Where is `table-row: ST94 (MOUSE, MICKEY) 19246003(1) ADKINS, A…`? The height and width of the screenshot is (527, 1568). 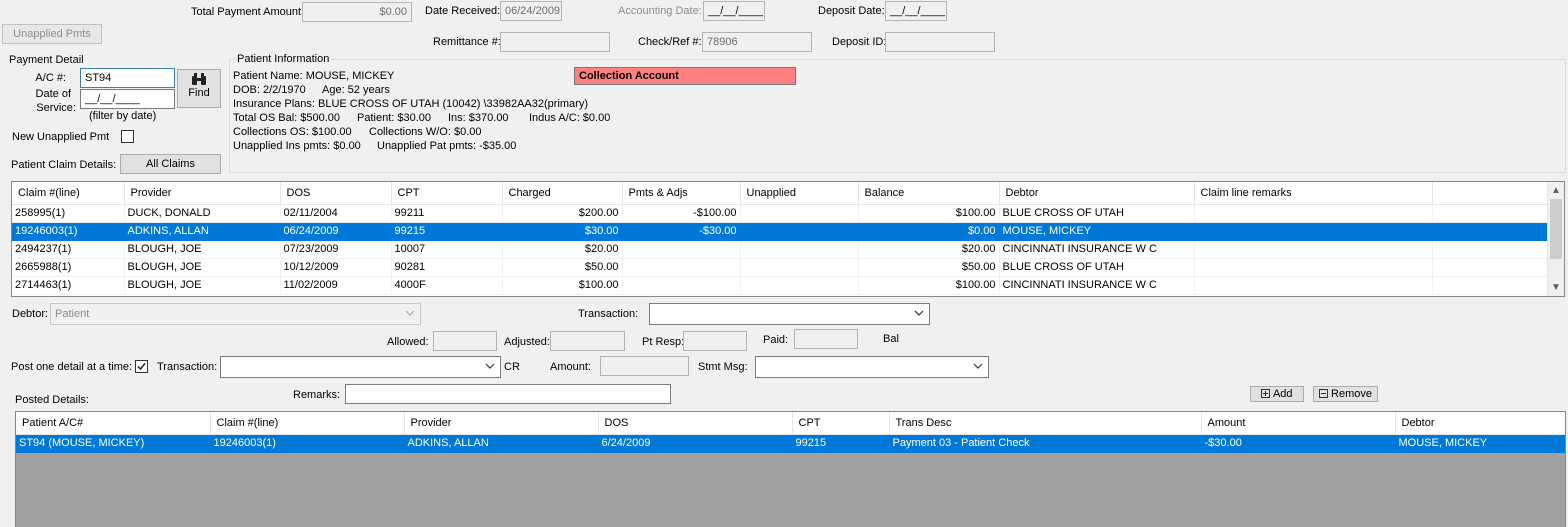
table-row: ST94 (MOUSE, MICKEY) 19246003(1) ADKINS, A… is located at coordinates (790, 443).